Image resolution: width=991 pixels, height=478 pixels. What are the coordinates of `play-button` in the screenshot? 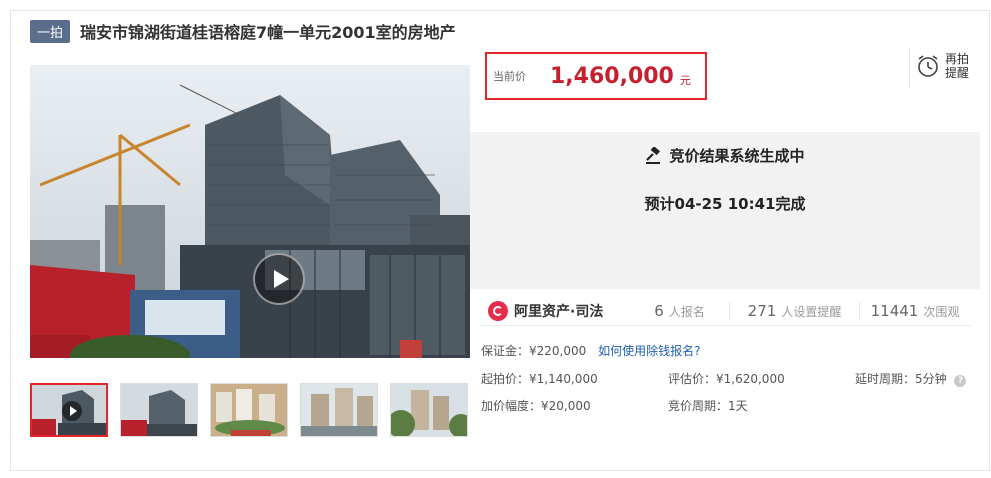 It's located at (279, 279).